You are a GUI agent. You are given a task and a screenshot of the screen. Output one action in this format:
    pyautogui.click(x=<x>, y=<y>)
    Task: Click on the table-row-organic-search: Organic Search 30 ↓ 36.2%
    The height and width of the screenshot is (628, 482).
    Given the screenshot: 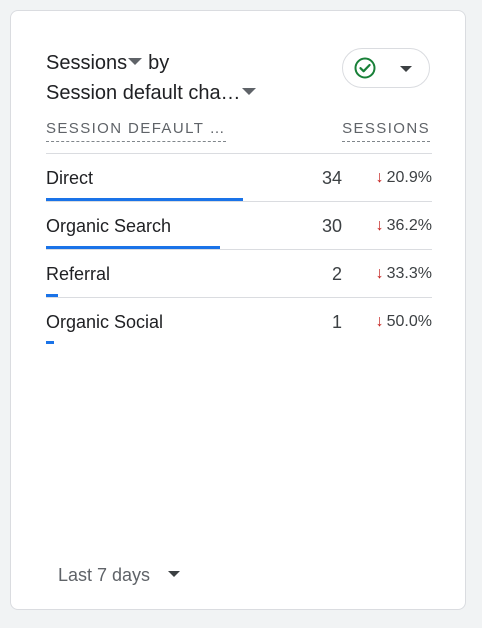 What is the action you would take?
    pyautogui.click(x=239, y=226)
    